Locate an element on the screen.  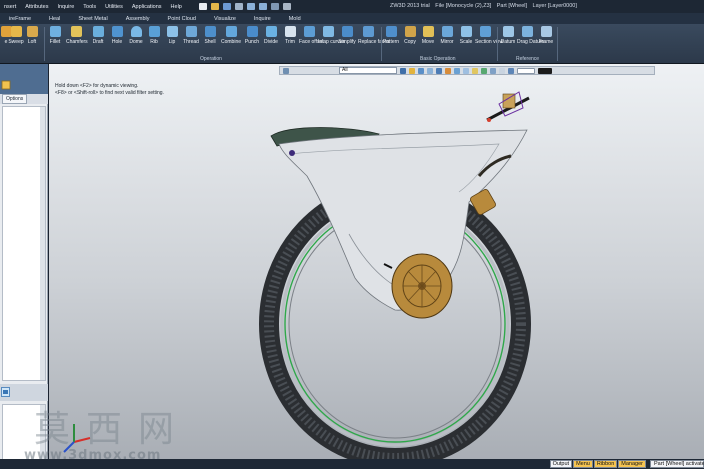
fillet-button: Fillet is located at coordinates (55, 35).